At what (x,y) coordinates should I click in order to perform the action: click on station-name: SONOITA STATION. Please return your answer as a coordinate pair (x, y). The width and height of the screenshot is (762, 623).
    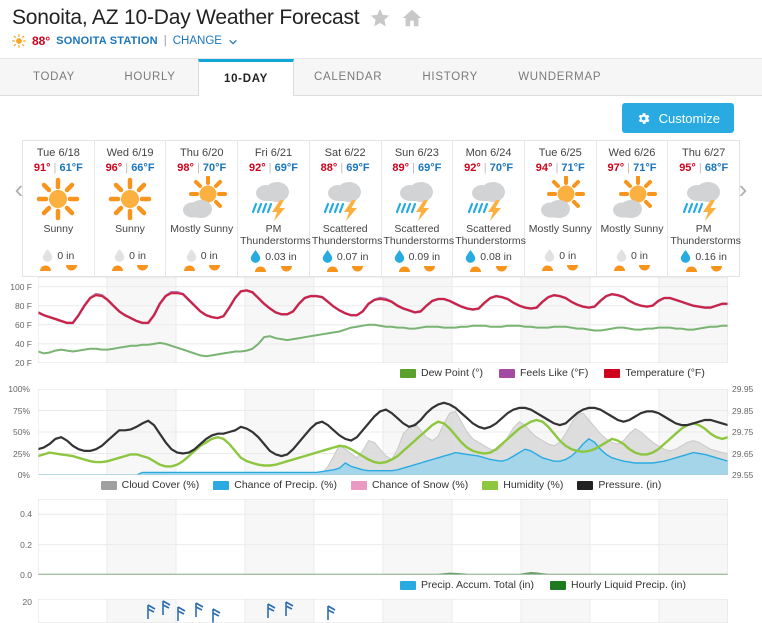
    Looking at the image, I should click on (107, 41).